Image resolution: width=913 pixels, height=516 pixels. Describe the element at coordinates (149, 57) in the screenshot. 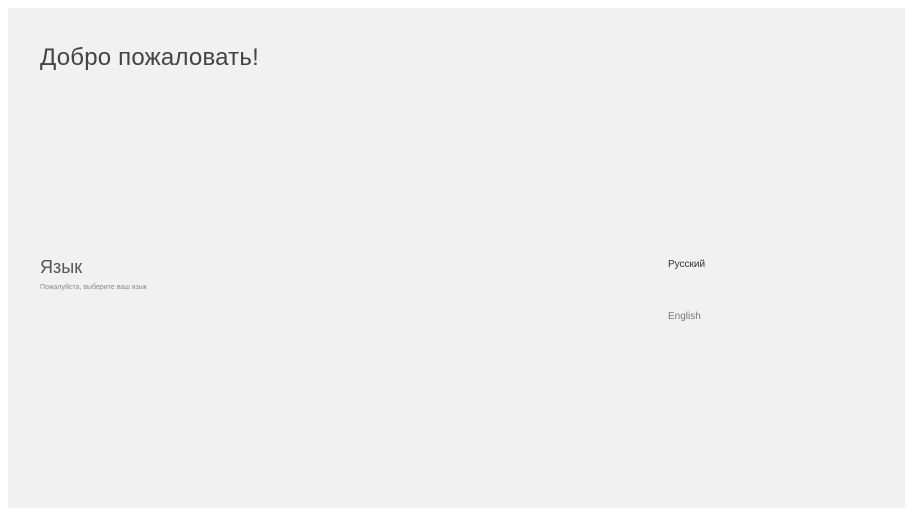

I see `welcome-title: Добро пожаловать!` at that location.